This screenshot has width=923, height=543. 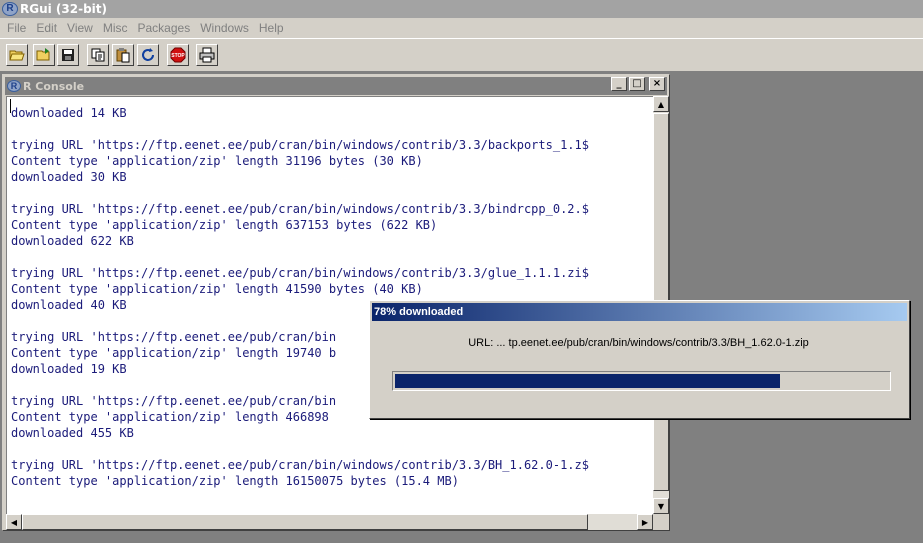 I want to click on paste-button, so click(x=123, y=55).